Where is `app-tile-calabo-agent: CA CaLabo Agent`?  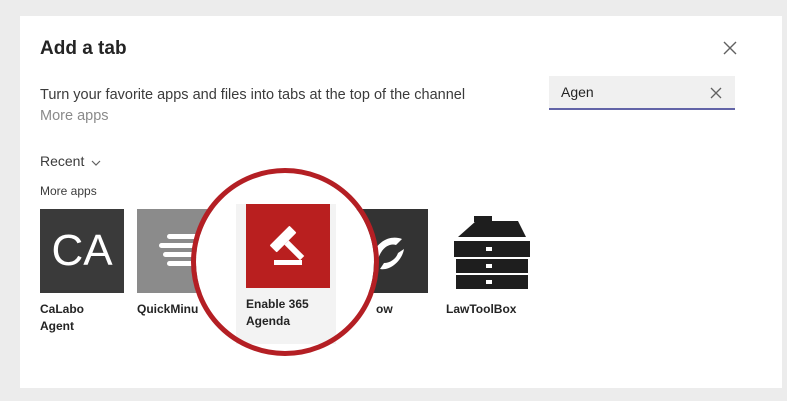 app-tile-calabo-agent: CA CaLabo Agent is located at coordinates (83, 272).